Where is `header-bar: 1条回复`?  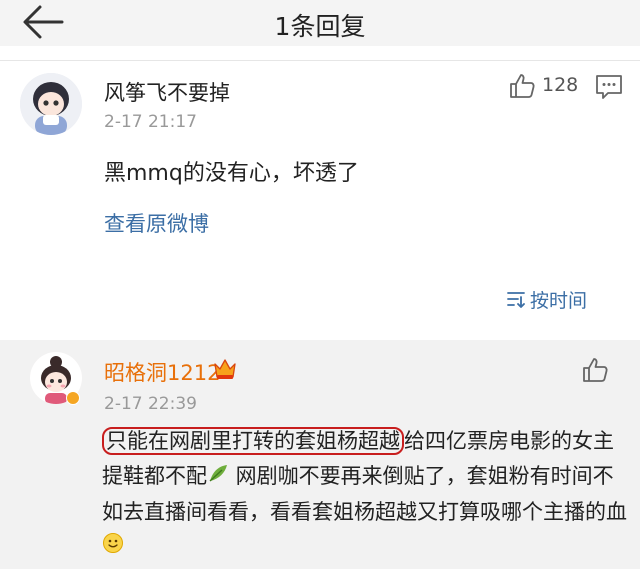 header-bar: 1条回复 is located at coordinates (320, 23).